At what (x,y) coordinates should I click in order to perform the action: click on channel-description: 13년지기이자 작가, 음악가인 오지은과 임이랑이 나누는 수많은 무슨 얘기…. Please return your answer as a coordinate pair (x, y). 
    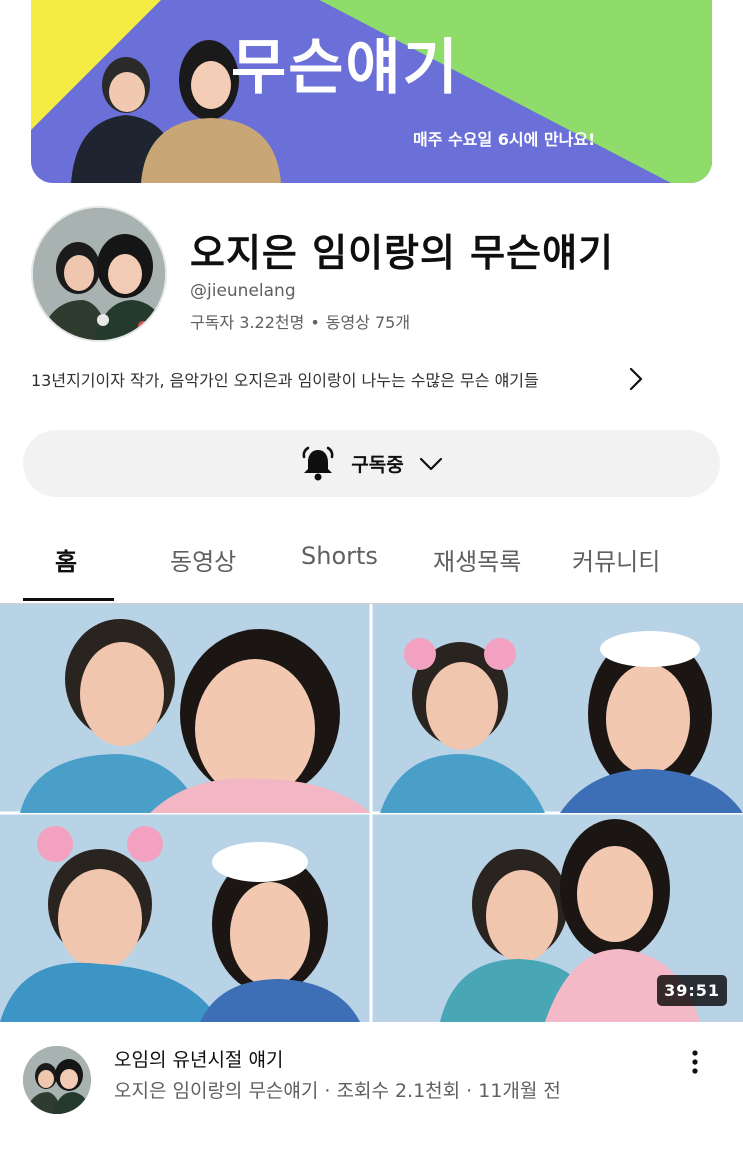
    Looking at the image, I should click on (285, 380).